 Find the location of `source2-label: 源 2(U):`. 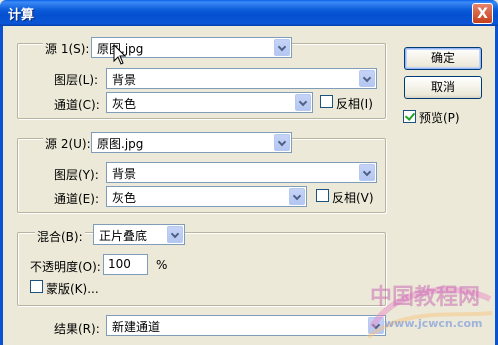

source2-label: 源 2(U): is located at coordinates (68, 143).